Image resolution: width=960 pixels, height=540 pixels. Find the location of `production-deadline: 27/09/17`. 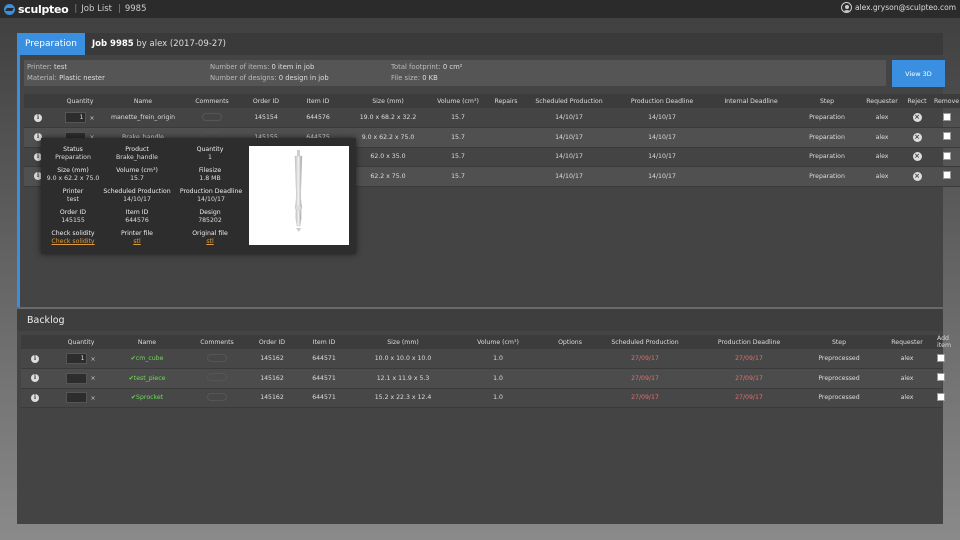

production-deadline: 27/09/17 is located at coordinates (749, 359).